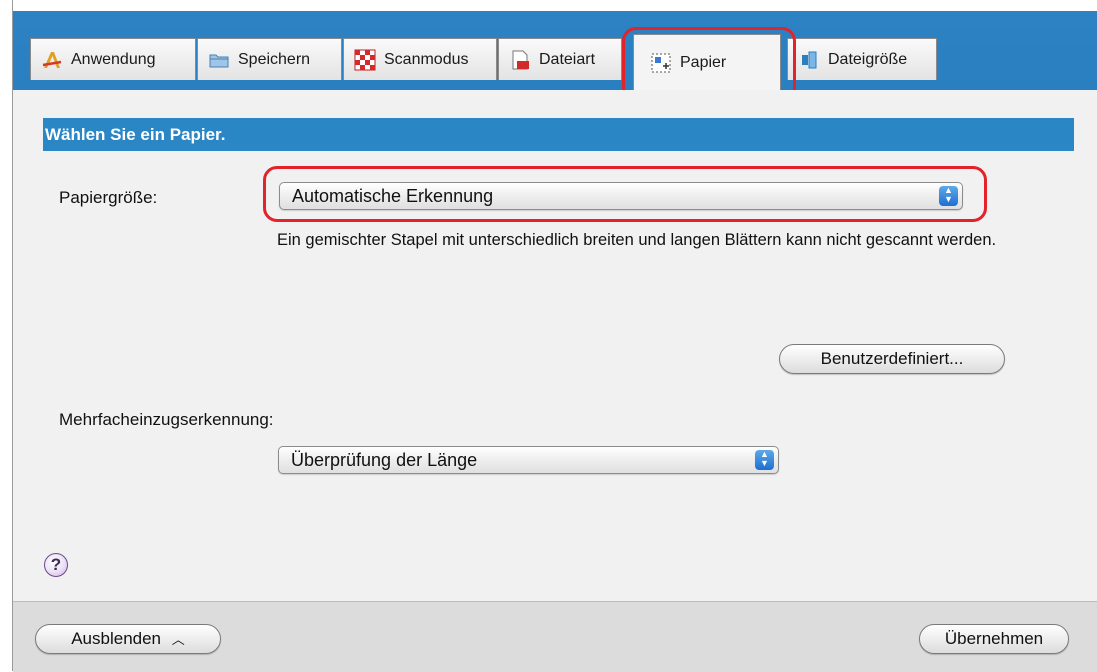 The image size is (1097, 672). I want to click on tab-dateiart: Dateiart, so click(560, 59).